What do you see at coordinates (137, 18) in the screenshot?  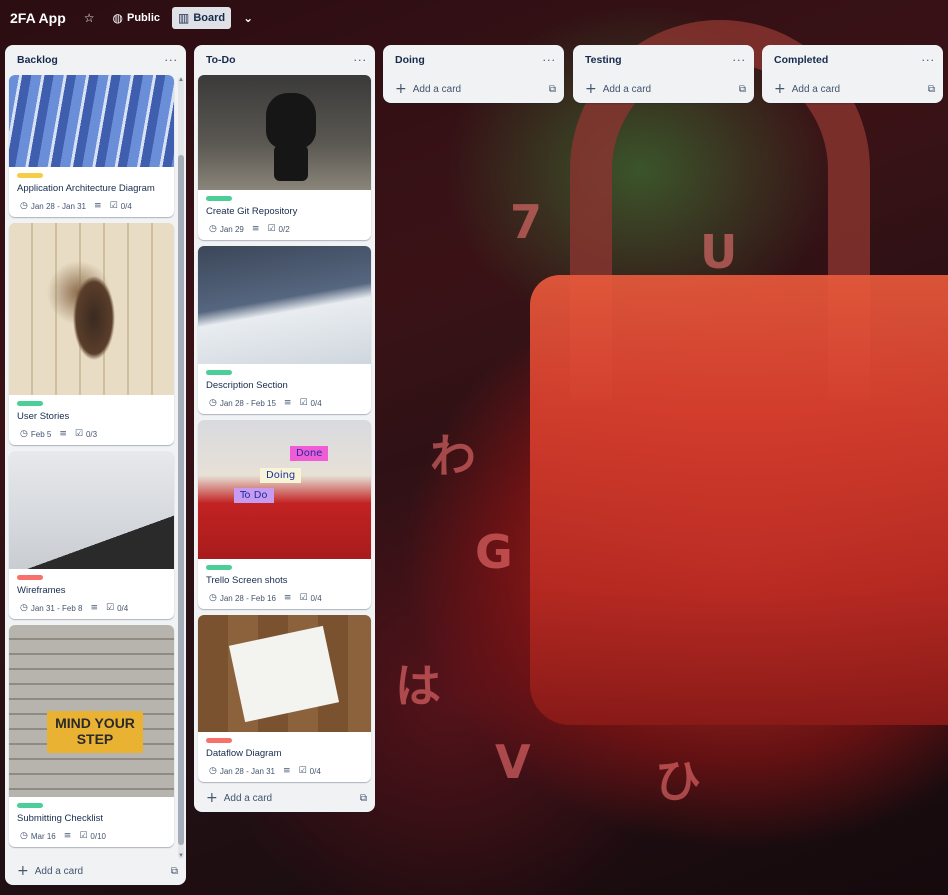 I see `visibility-button: ◍ Public` at bounding box center [137, 18].